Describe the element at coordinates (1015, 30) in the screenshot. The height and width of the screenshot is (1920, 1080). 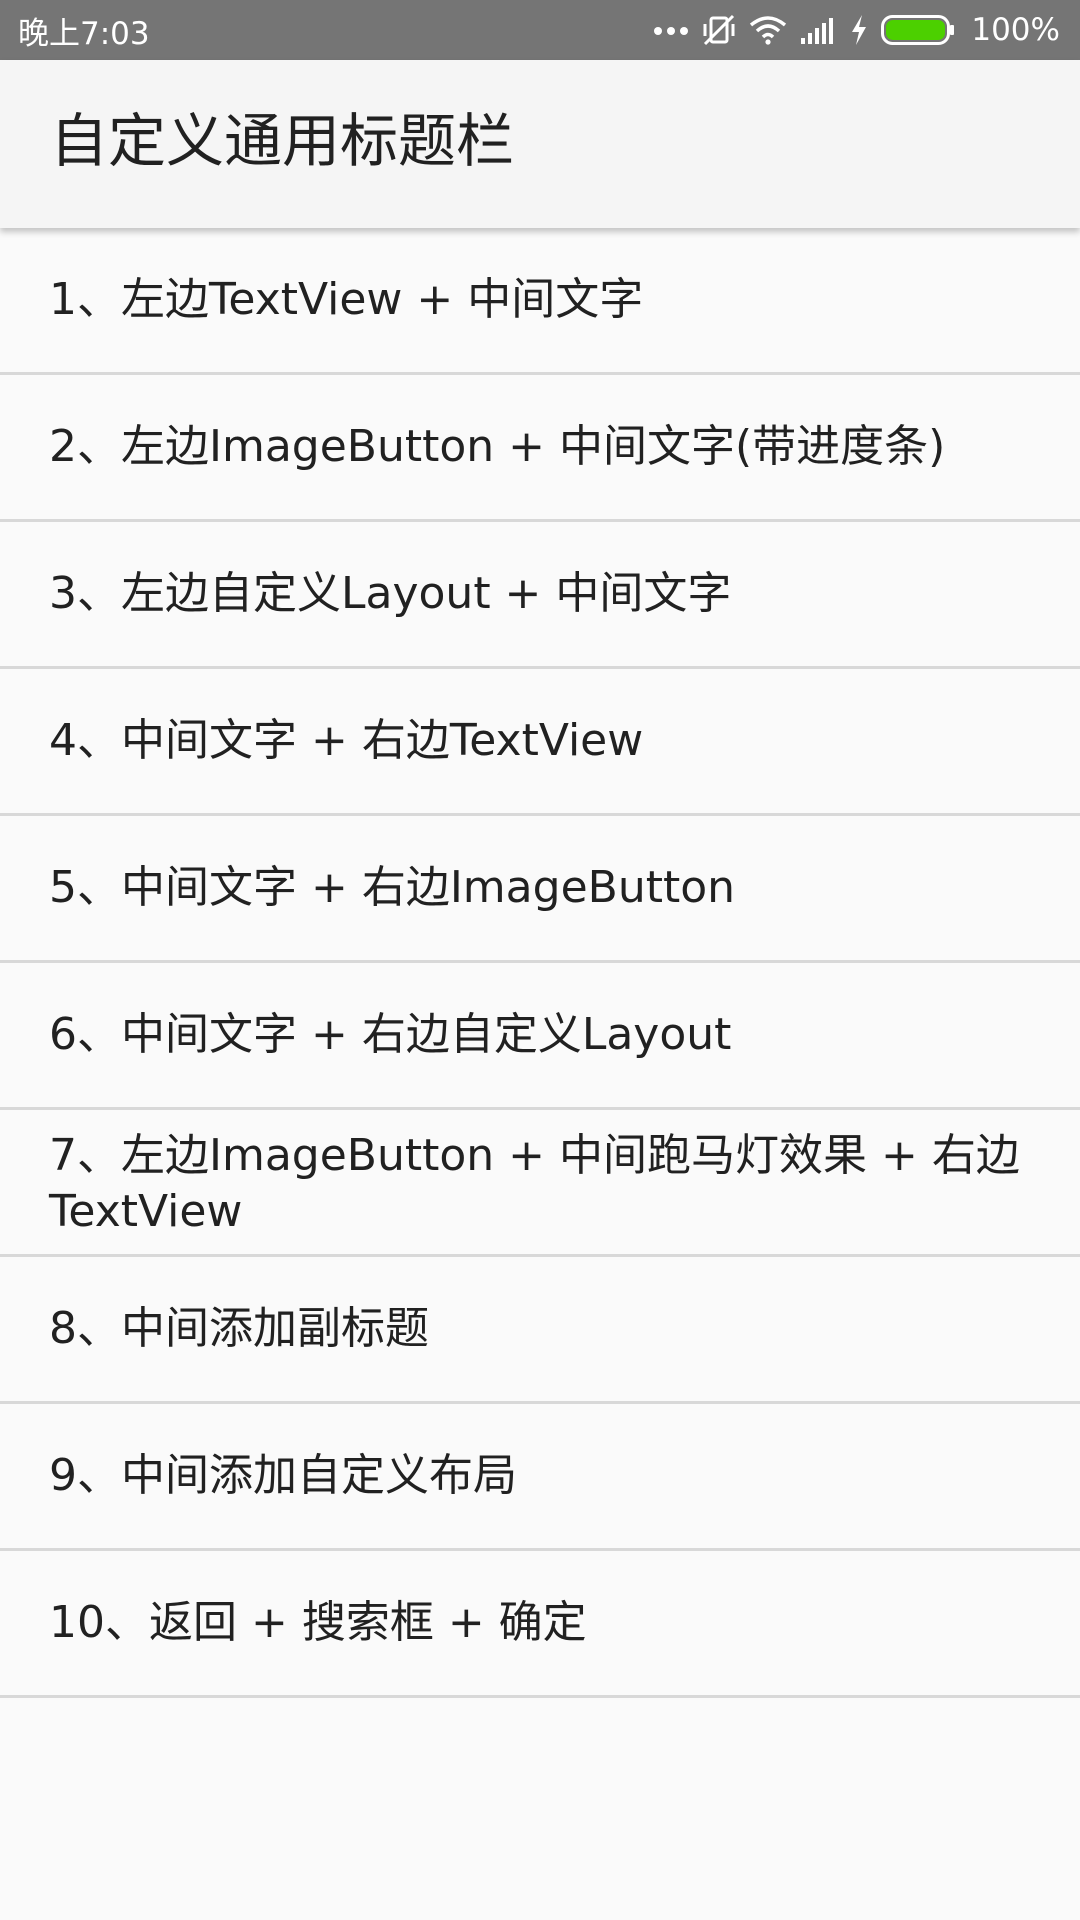
I see `battery-percent: 100%` at that location.